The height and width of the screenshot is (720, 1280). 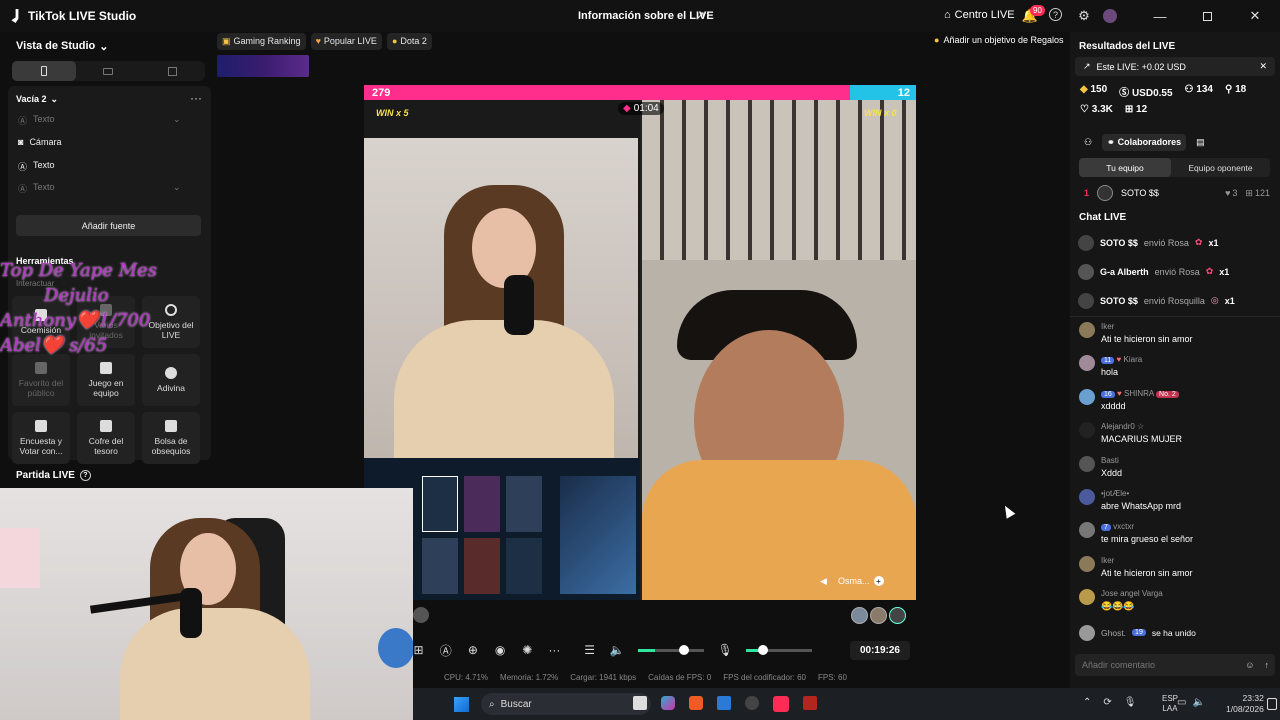 I want to click on score-left: 279, so click(x=381, y=92).